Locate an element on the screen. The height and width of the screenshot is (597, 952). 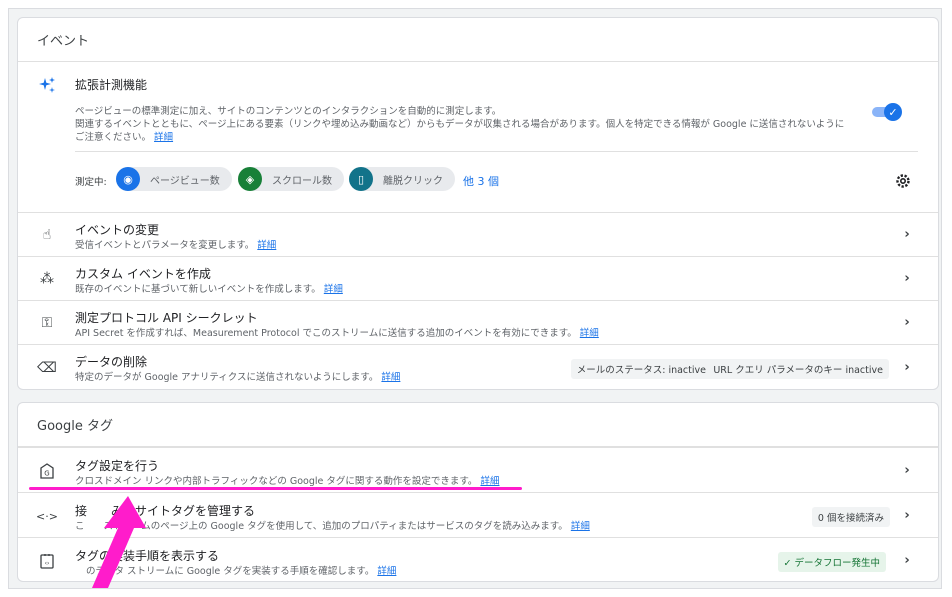
check-icon: ✓ is located at coordinates (893, 112).